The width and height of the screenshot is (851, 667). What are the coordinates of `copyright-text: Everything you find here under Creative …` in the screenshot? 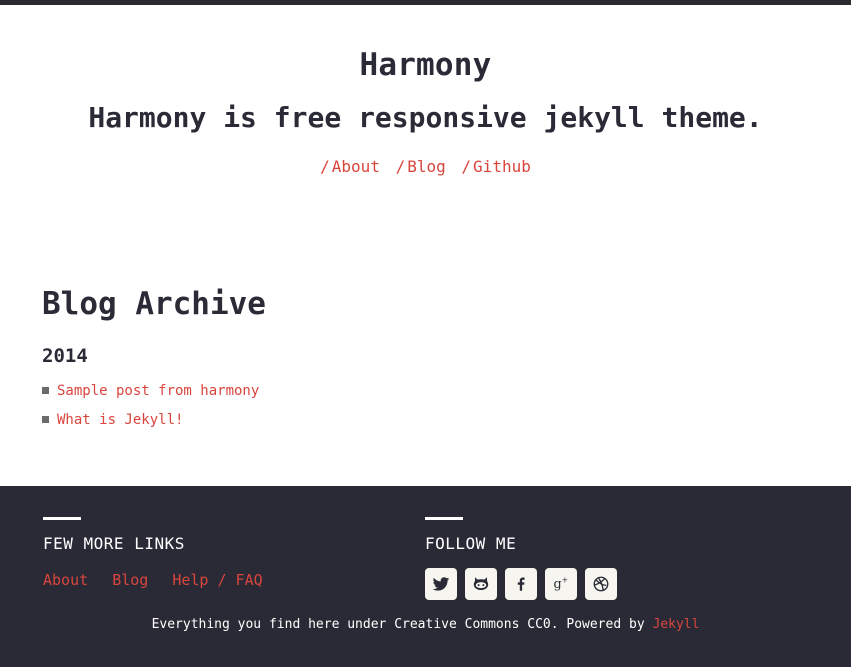 It's located at (402, 624).